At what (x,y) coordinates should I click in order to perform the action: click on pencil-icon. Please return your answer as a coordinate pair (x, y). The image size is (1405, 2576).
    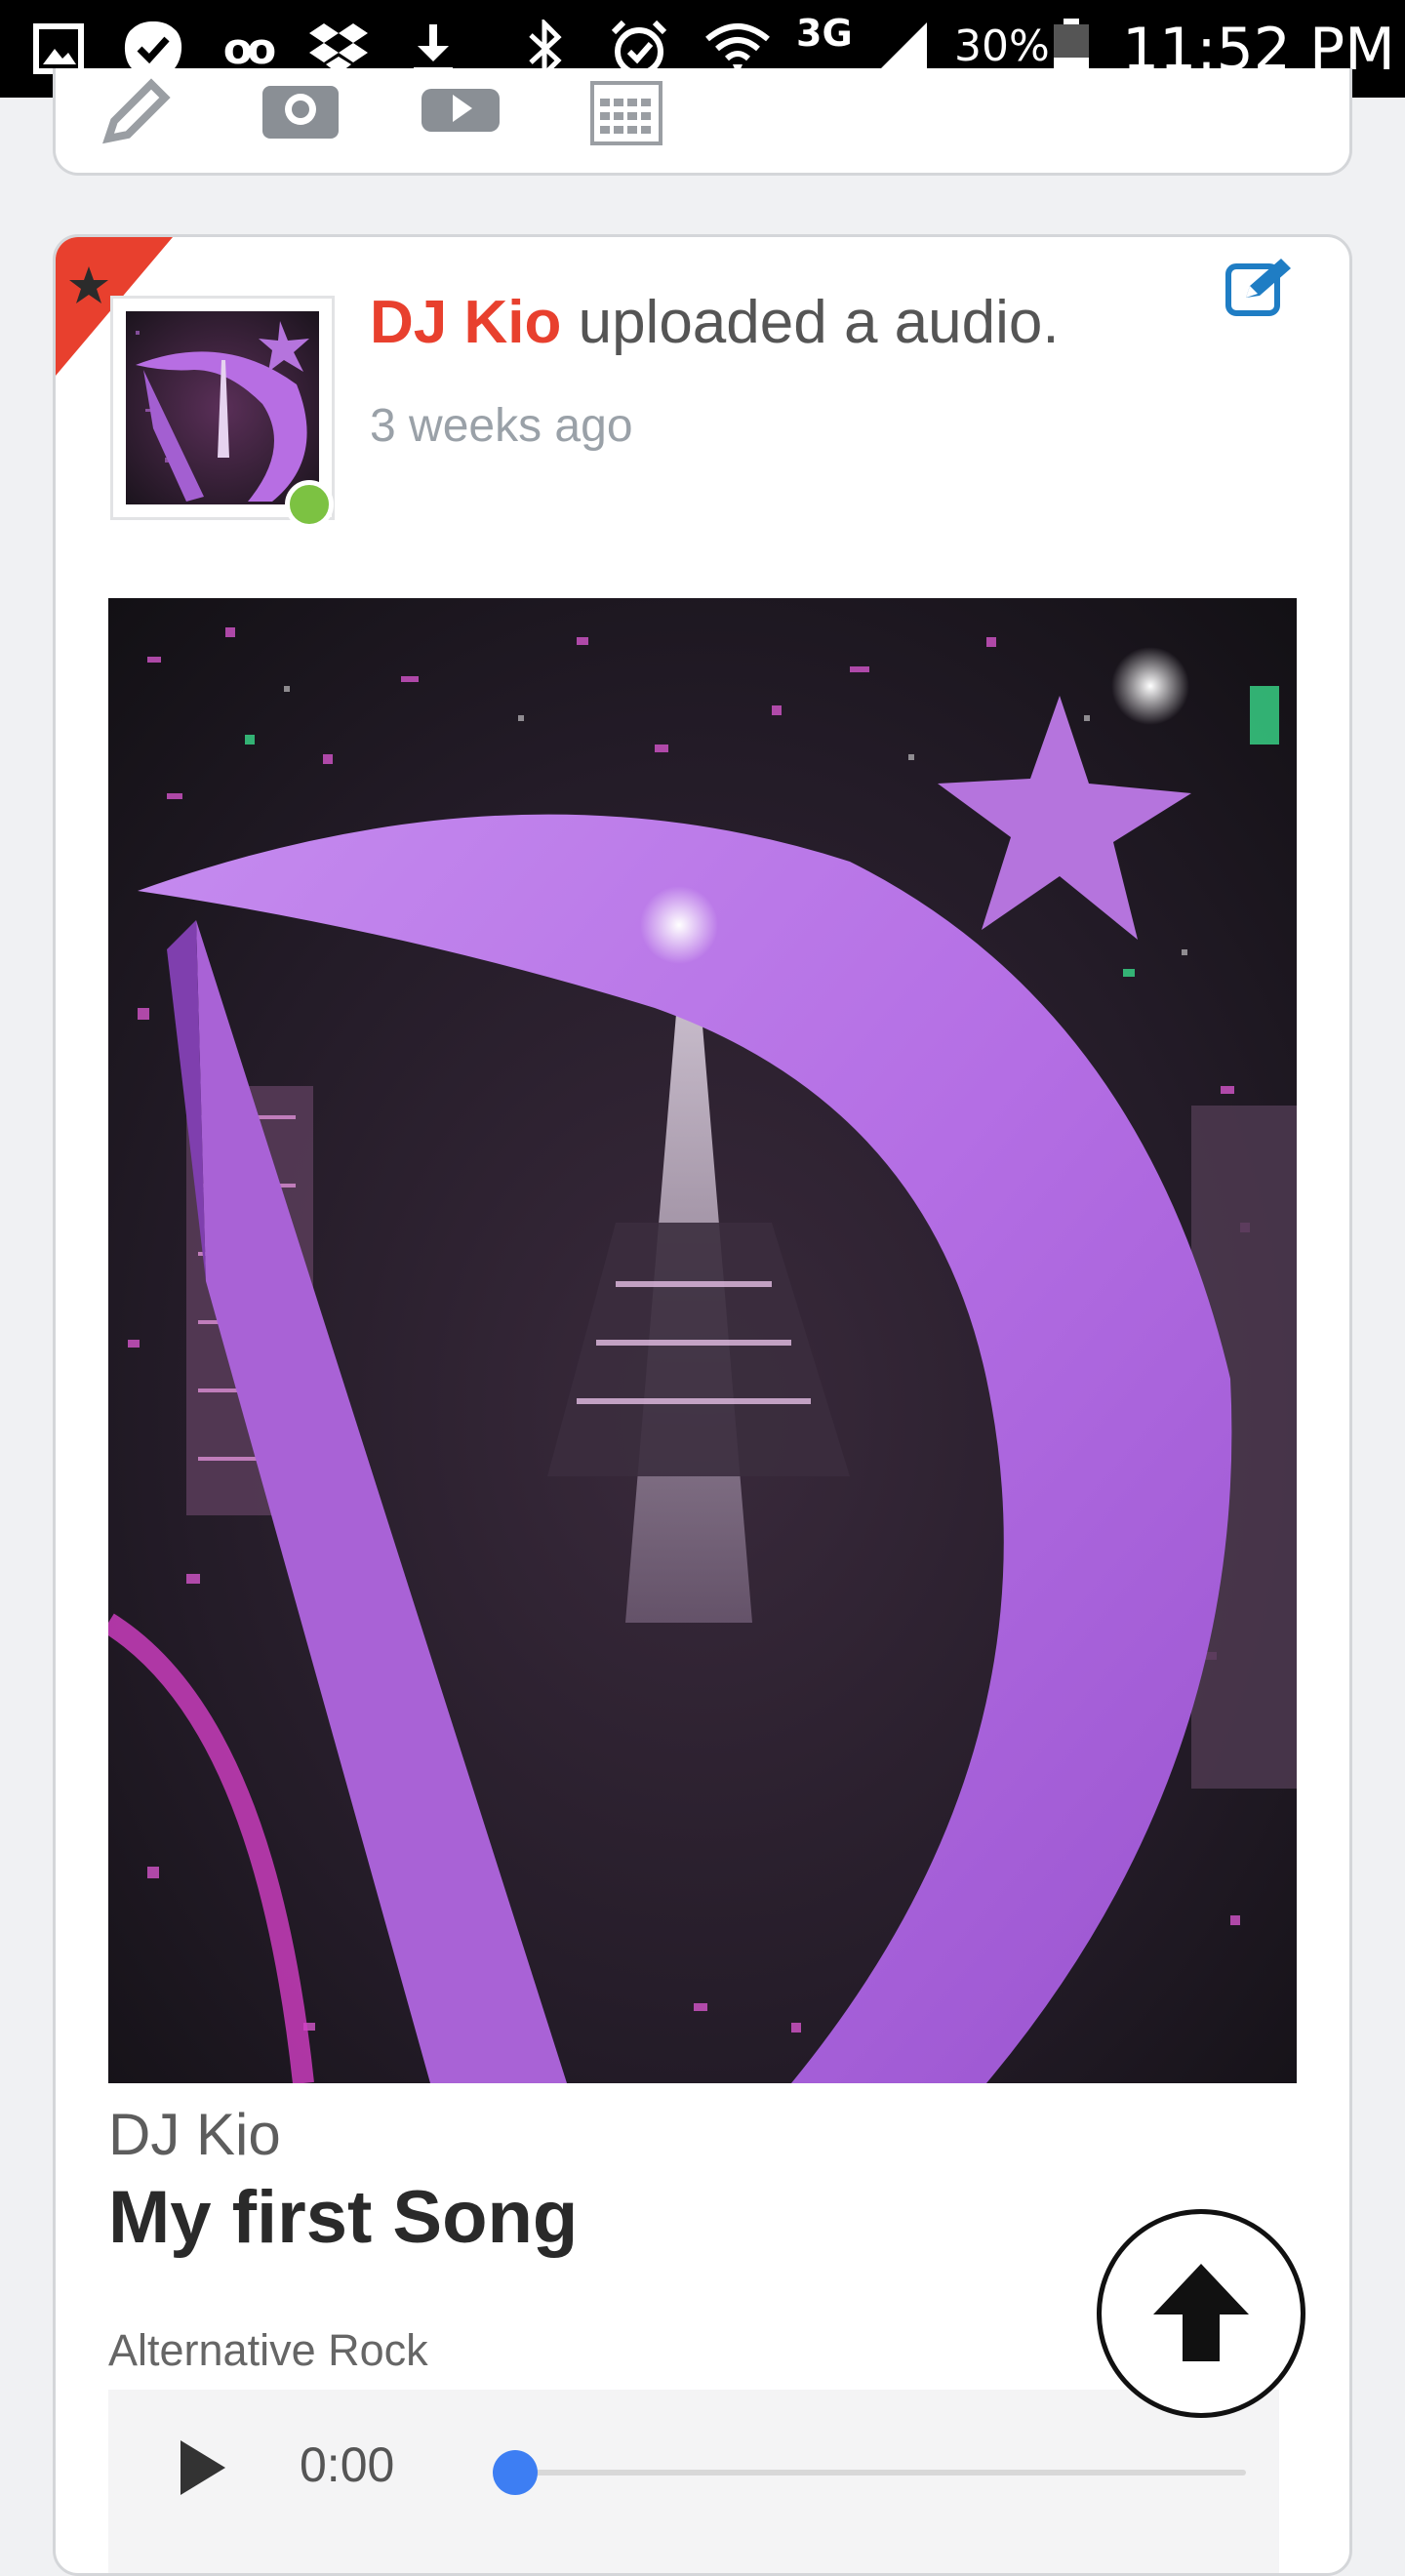
    Looking at the image, I should click on (136, 113).